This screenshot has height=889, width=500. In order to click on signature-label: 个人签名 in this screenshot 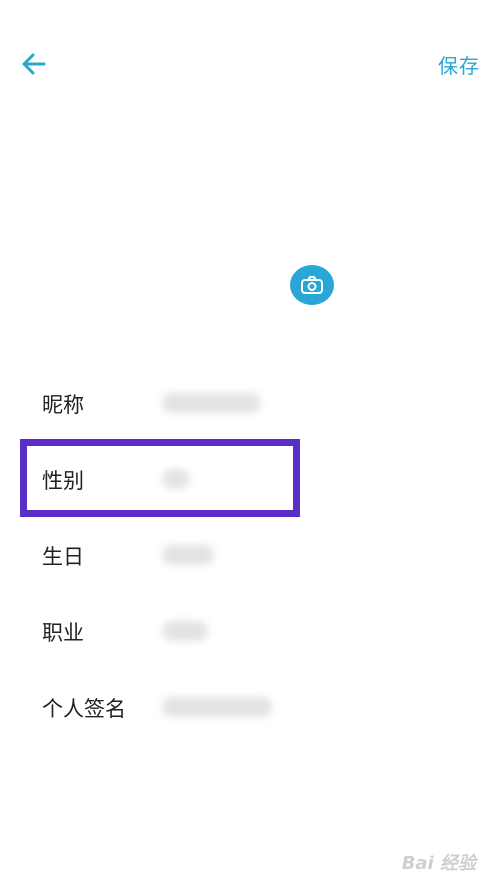, I will do `click(84, 709)`.